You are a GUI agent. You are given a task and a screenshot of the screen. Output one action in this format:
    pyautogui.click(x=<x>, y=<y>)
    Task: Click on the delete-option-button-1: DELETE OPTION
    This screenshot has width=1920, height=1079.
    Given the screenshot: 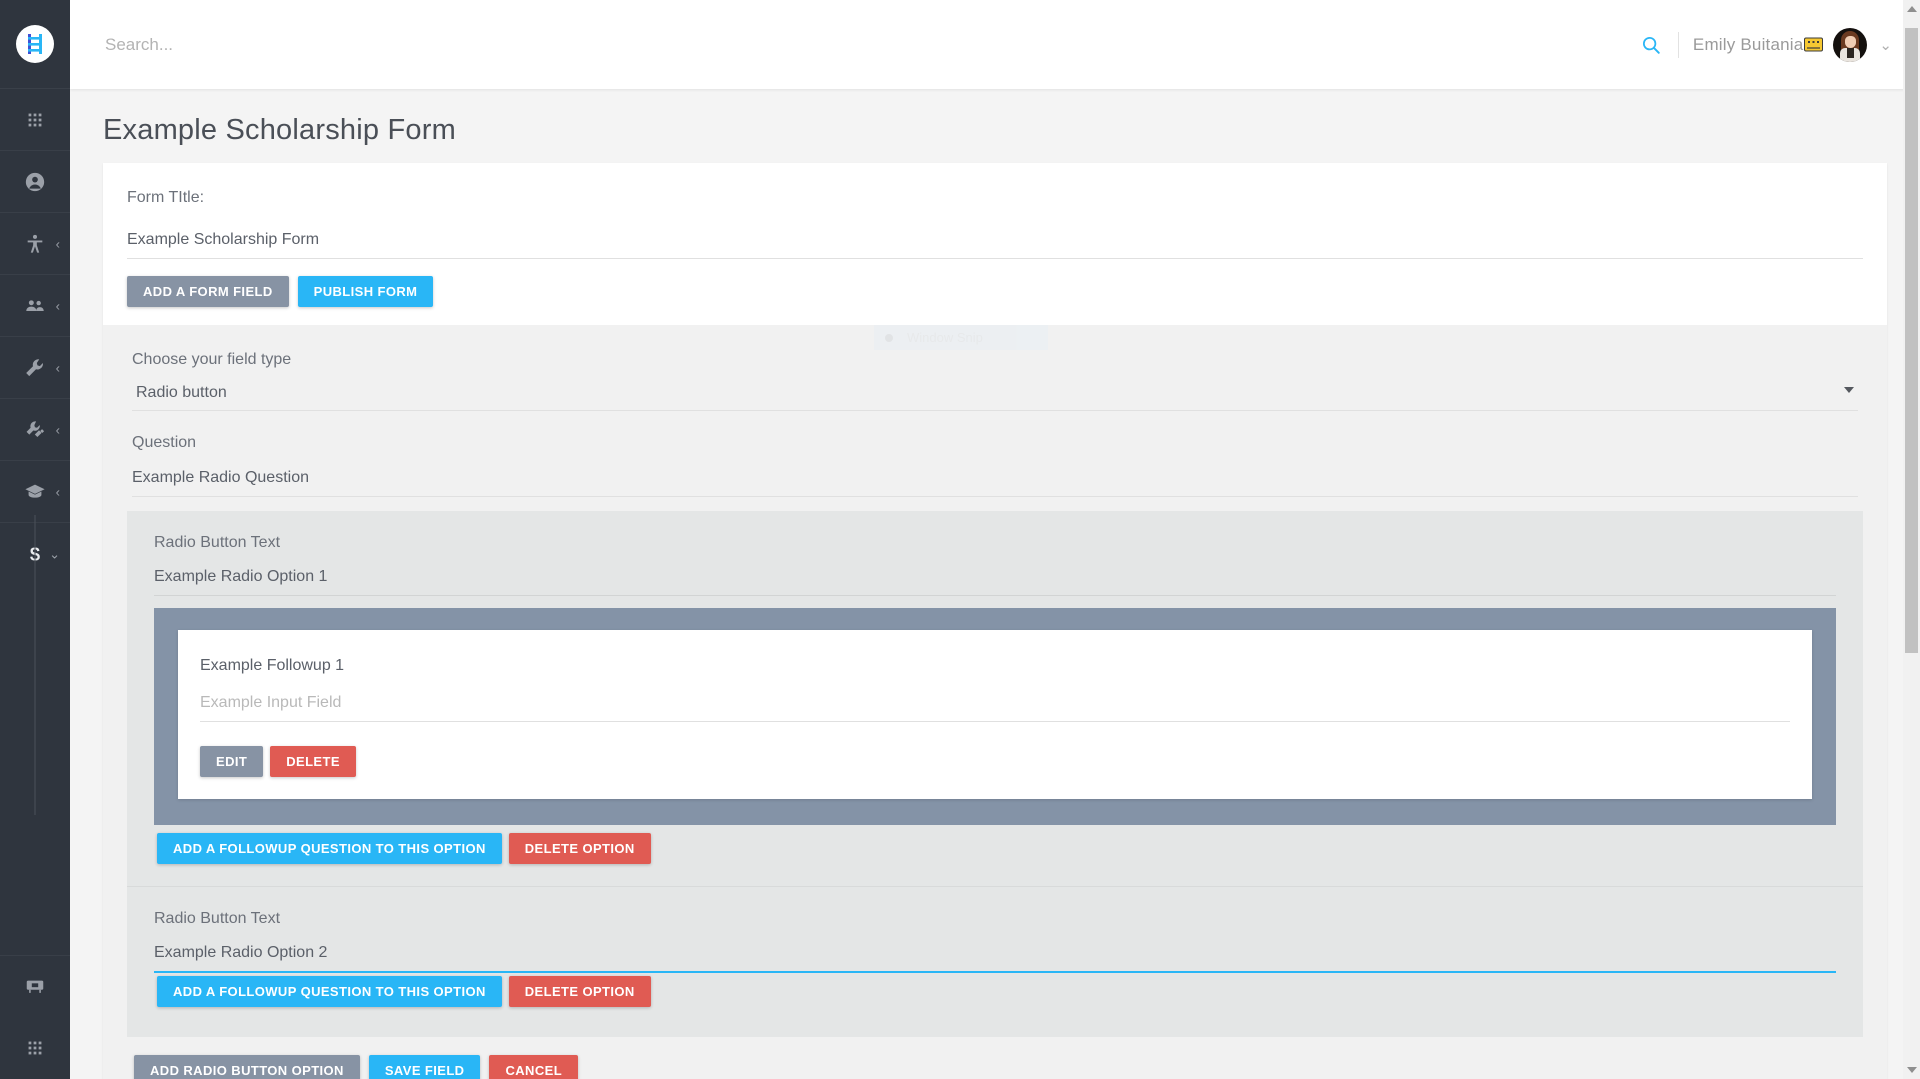 What is the action you would take?
    pyautogui.click(x=579, y=848)
    